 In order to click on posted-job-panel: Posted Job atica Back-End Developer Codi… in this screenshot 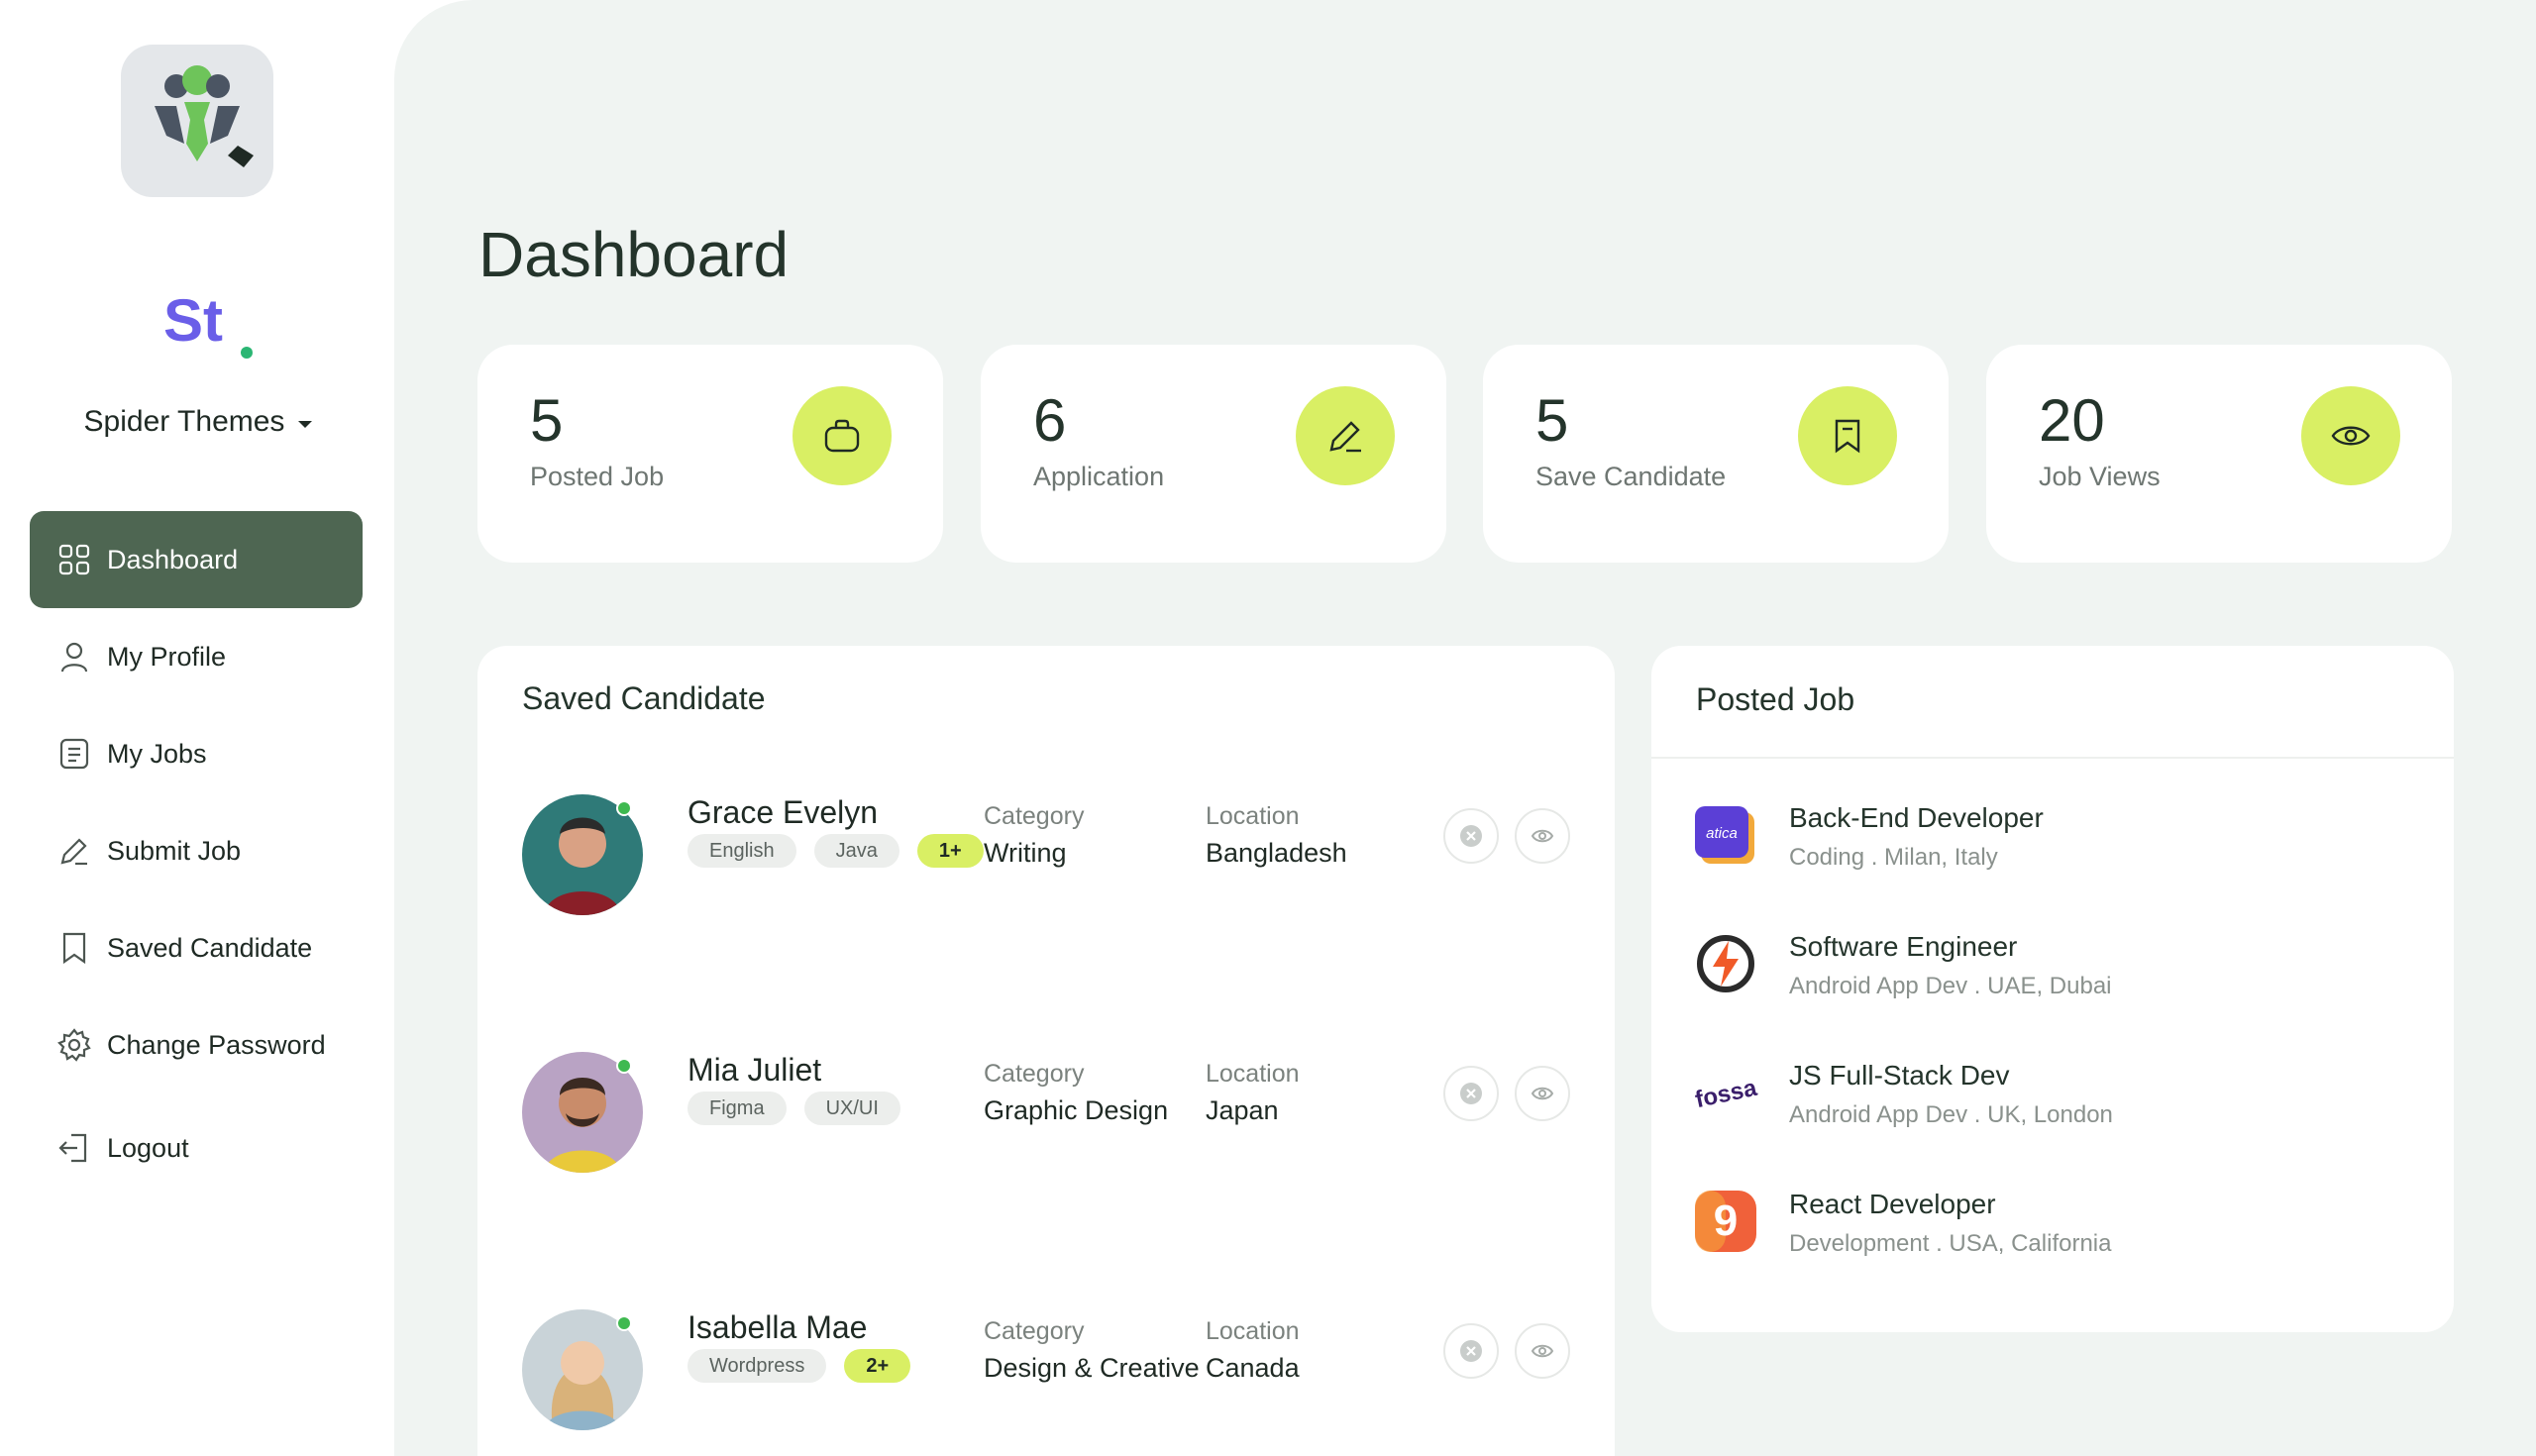, I will do `click(2052, 989)`.